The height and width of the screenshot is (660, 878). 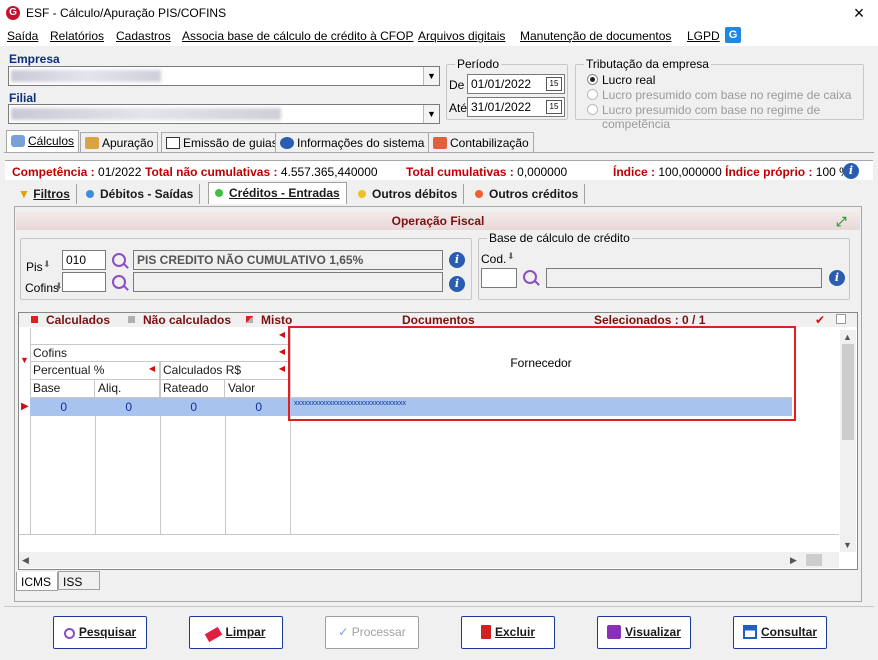 I want to click on cod-input, so click(x=499, y=278).